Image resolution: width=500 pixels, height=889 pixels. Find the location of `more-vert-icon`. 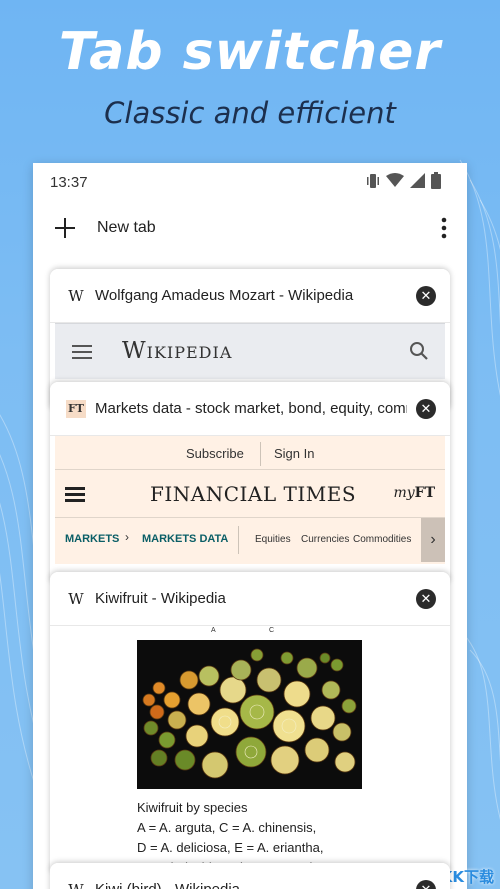

more-vert-icon is located at coordinates (444, 228).